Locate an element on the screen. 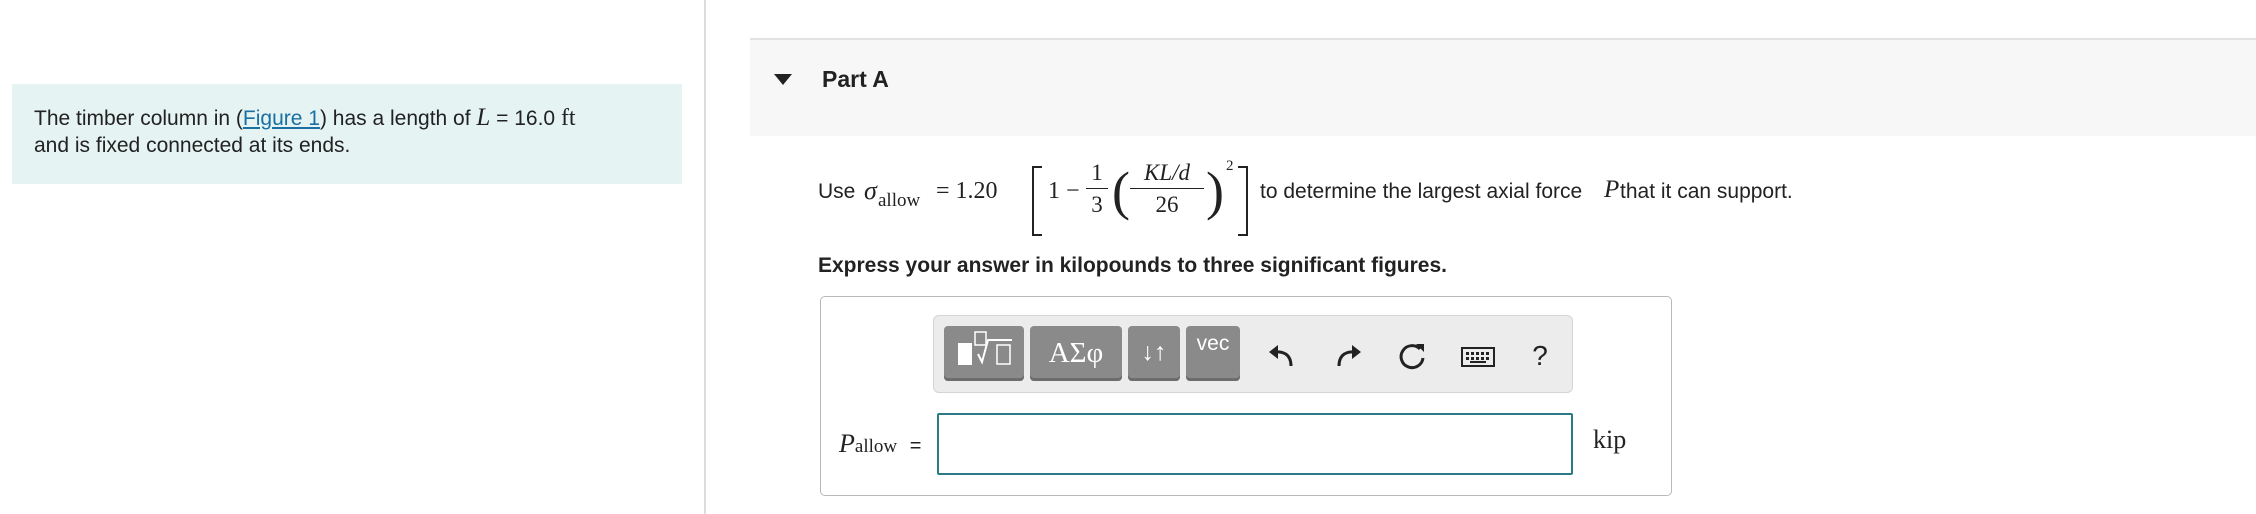 The image size is (2256, 514). sigma-symbol: σ is located at coordinates (870, 190).